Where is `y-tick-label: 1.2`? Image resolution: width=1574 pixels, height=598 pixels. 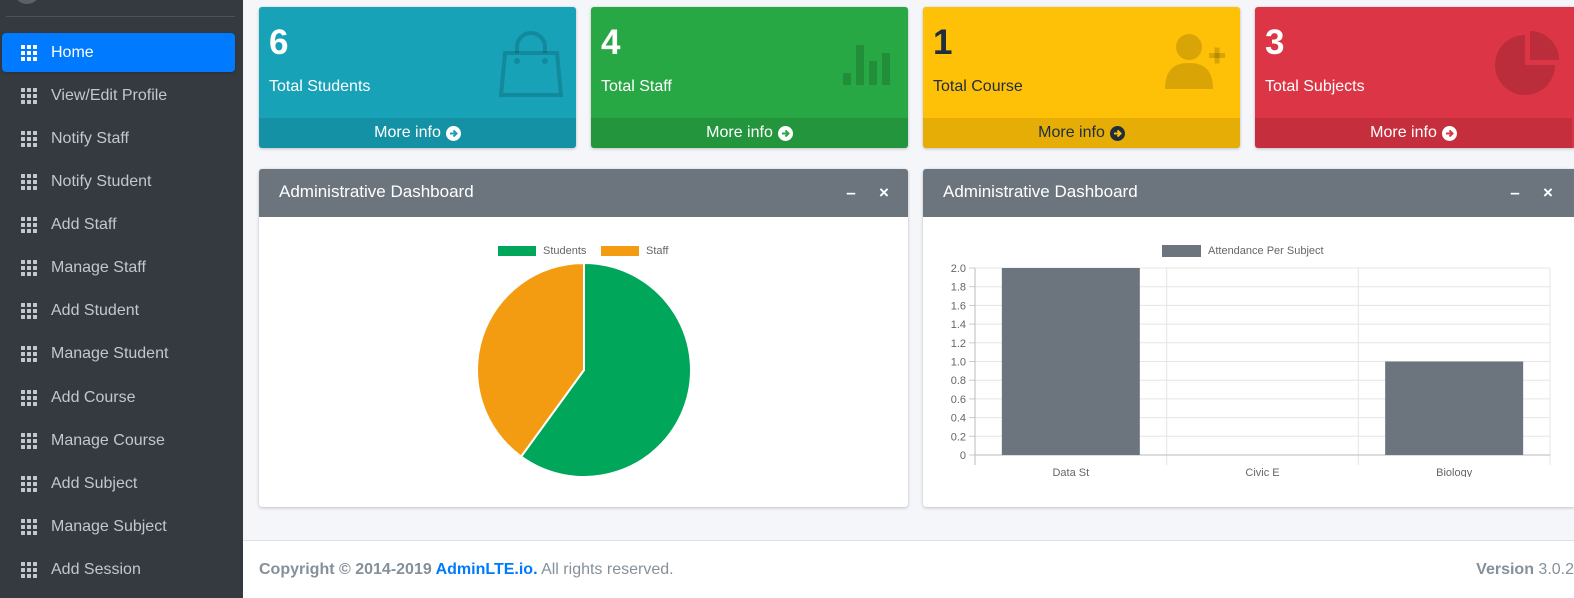 y-tick-label: 1.2 is located at coordinates (958, 344).